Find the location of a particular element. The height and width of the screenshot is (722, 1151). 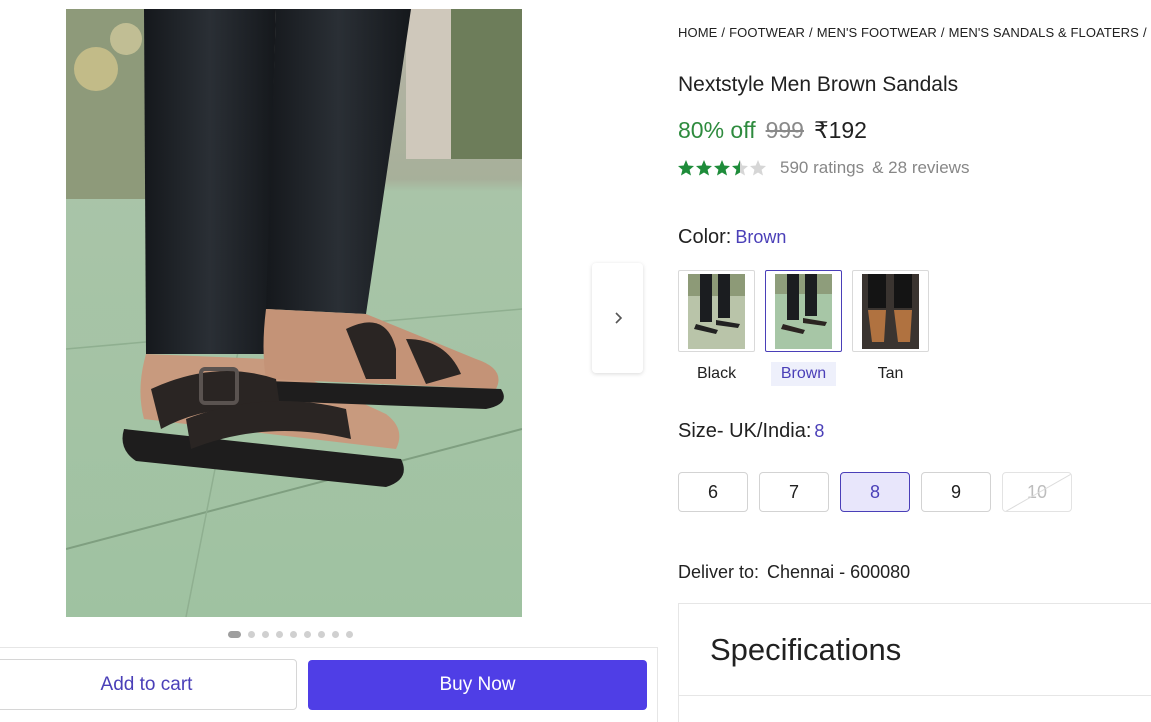

size-option-6: 6 is located at coordinates (713, 492).